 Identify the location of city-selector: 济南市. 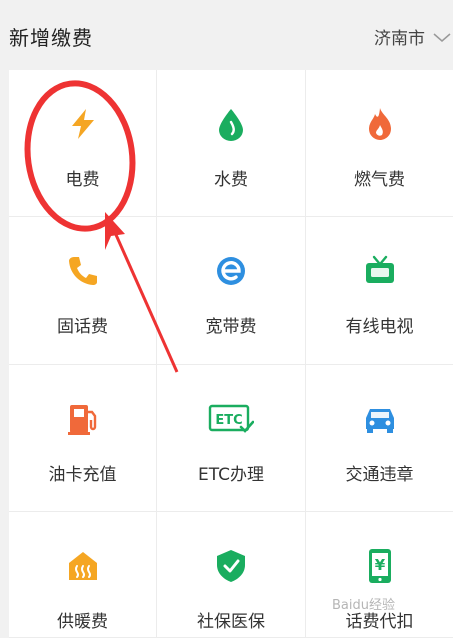
(413, 36).